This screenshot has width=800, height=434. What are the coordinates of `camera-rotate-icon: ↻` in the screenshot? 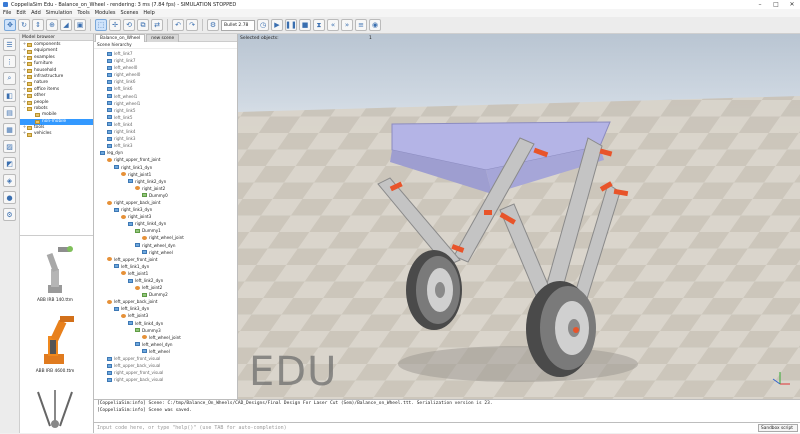 It's located at (24, 25).